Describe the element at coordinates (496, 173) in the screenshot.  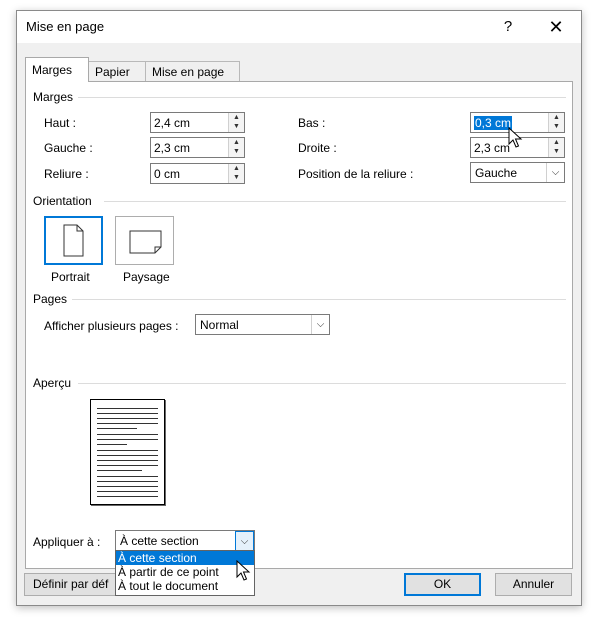
I see `gutter-position-value: Gauche` at that location.